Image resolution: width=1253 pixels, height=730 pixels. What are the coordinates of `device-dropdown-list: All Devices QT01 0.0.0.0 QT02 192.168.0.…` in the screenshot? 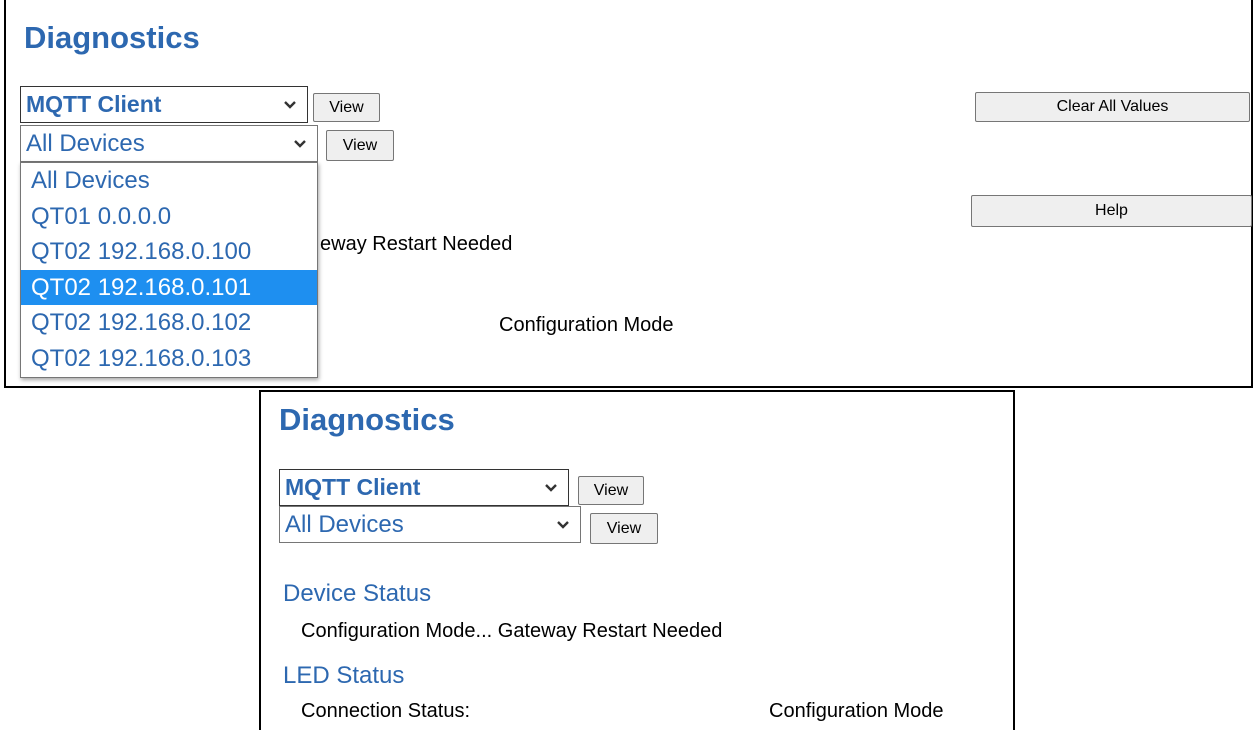 It's located at (169, 270).